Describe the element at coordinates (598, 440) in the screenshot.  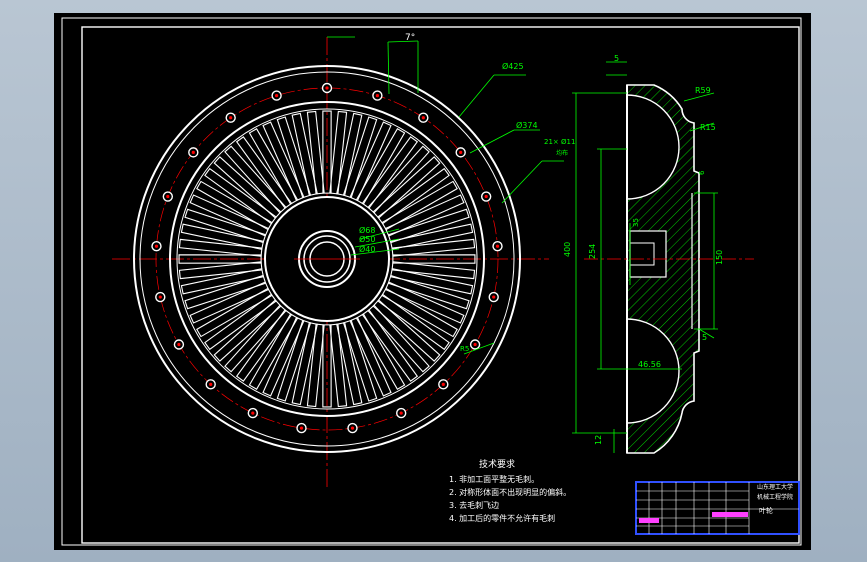
I see `dim-d12: 12` at that location.